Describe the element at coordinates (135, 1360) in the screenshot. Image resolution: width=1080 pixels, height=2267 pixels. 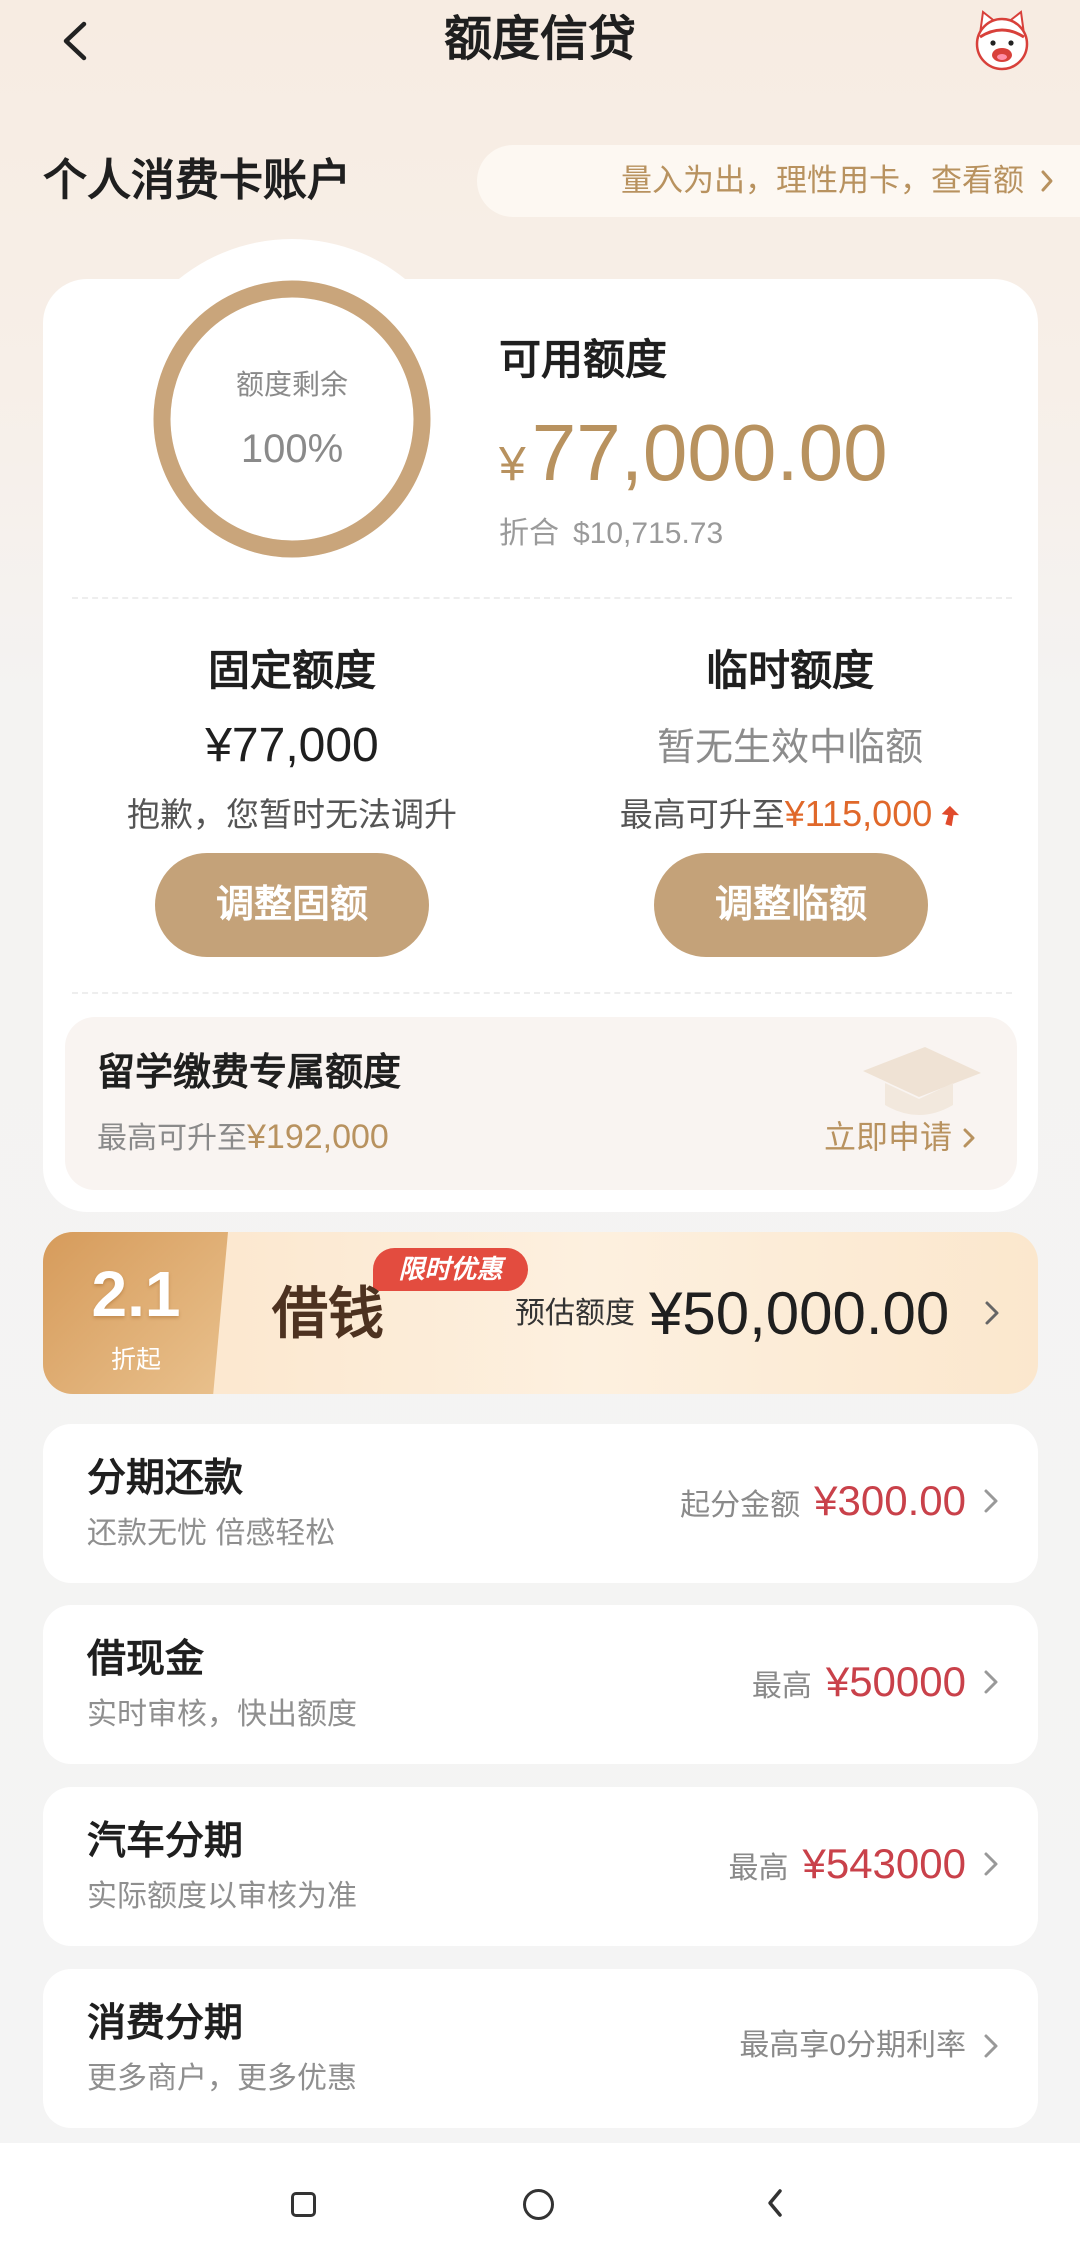
I see `discount-rate-unit: 折起` at that location.